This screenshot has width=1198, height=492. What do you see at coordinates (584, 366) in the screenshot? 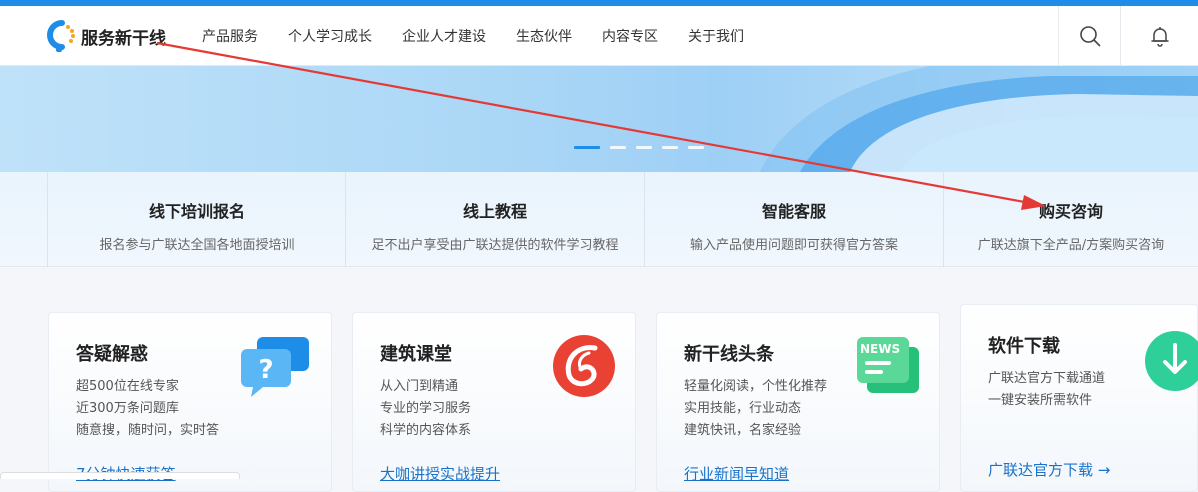
I see `classroom-logo-icon` at bounding box center [584, 366].